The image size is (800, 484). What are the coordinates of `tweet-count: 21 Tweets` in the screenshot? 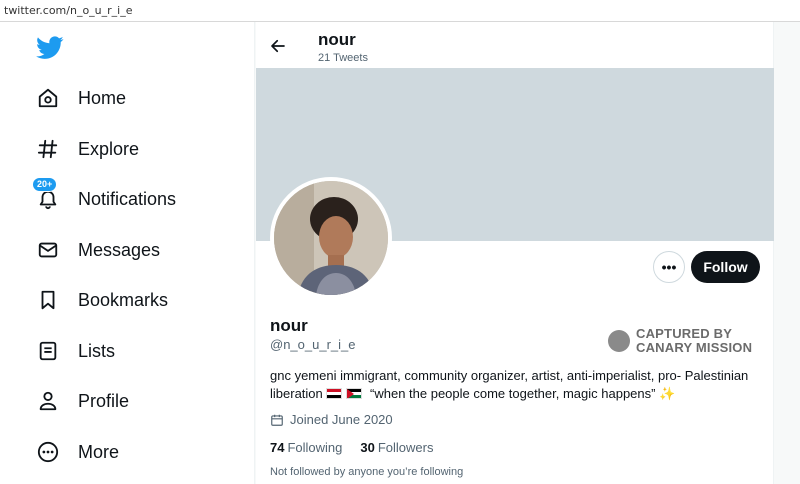 It's located at (343, 58).